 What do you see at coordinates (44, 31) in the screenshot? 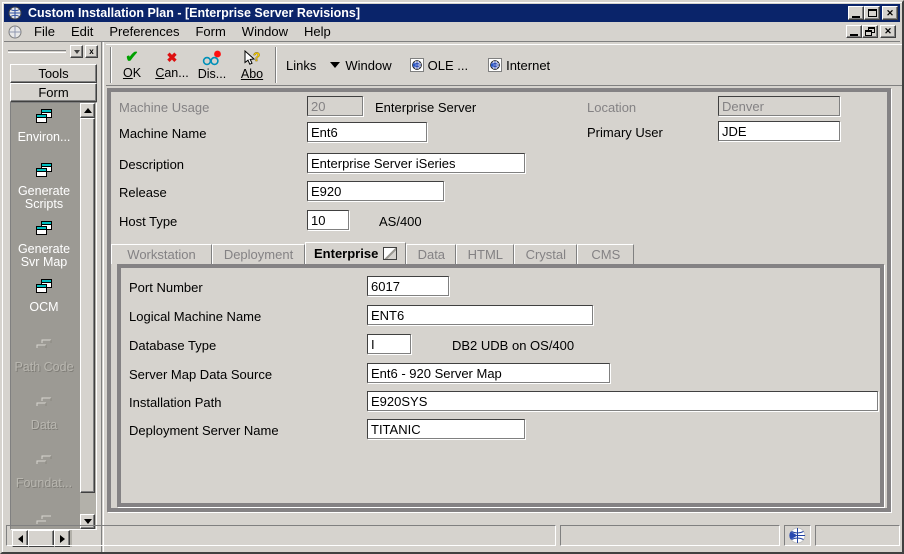
I see `menu-file: File` at bounding box center [44, 31].